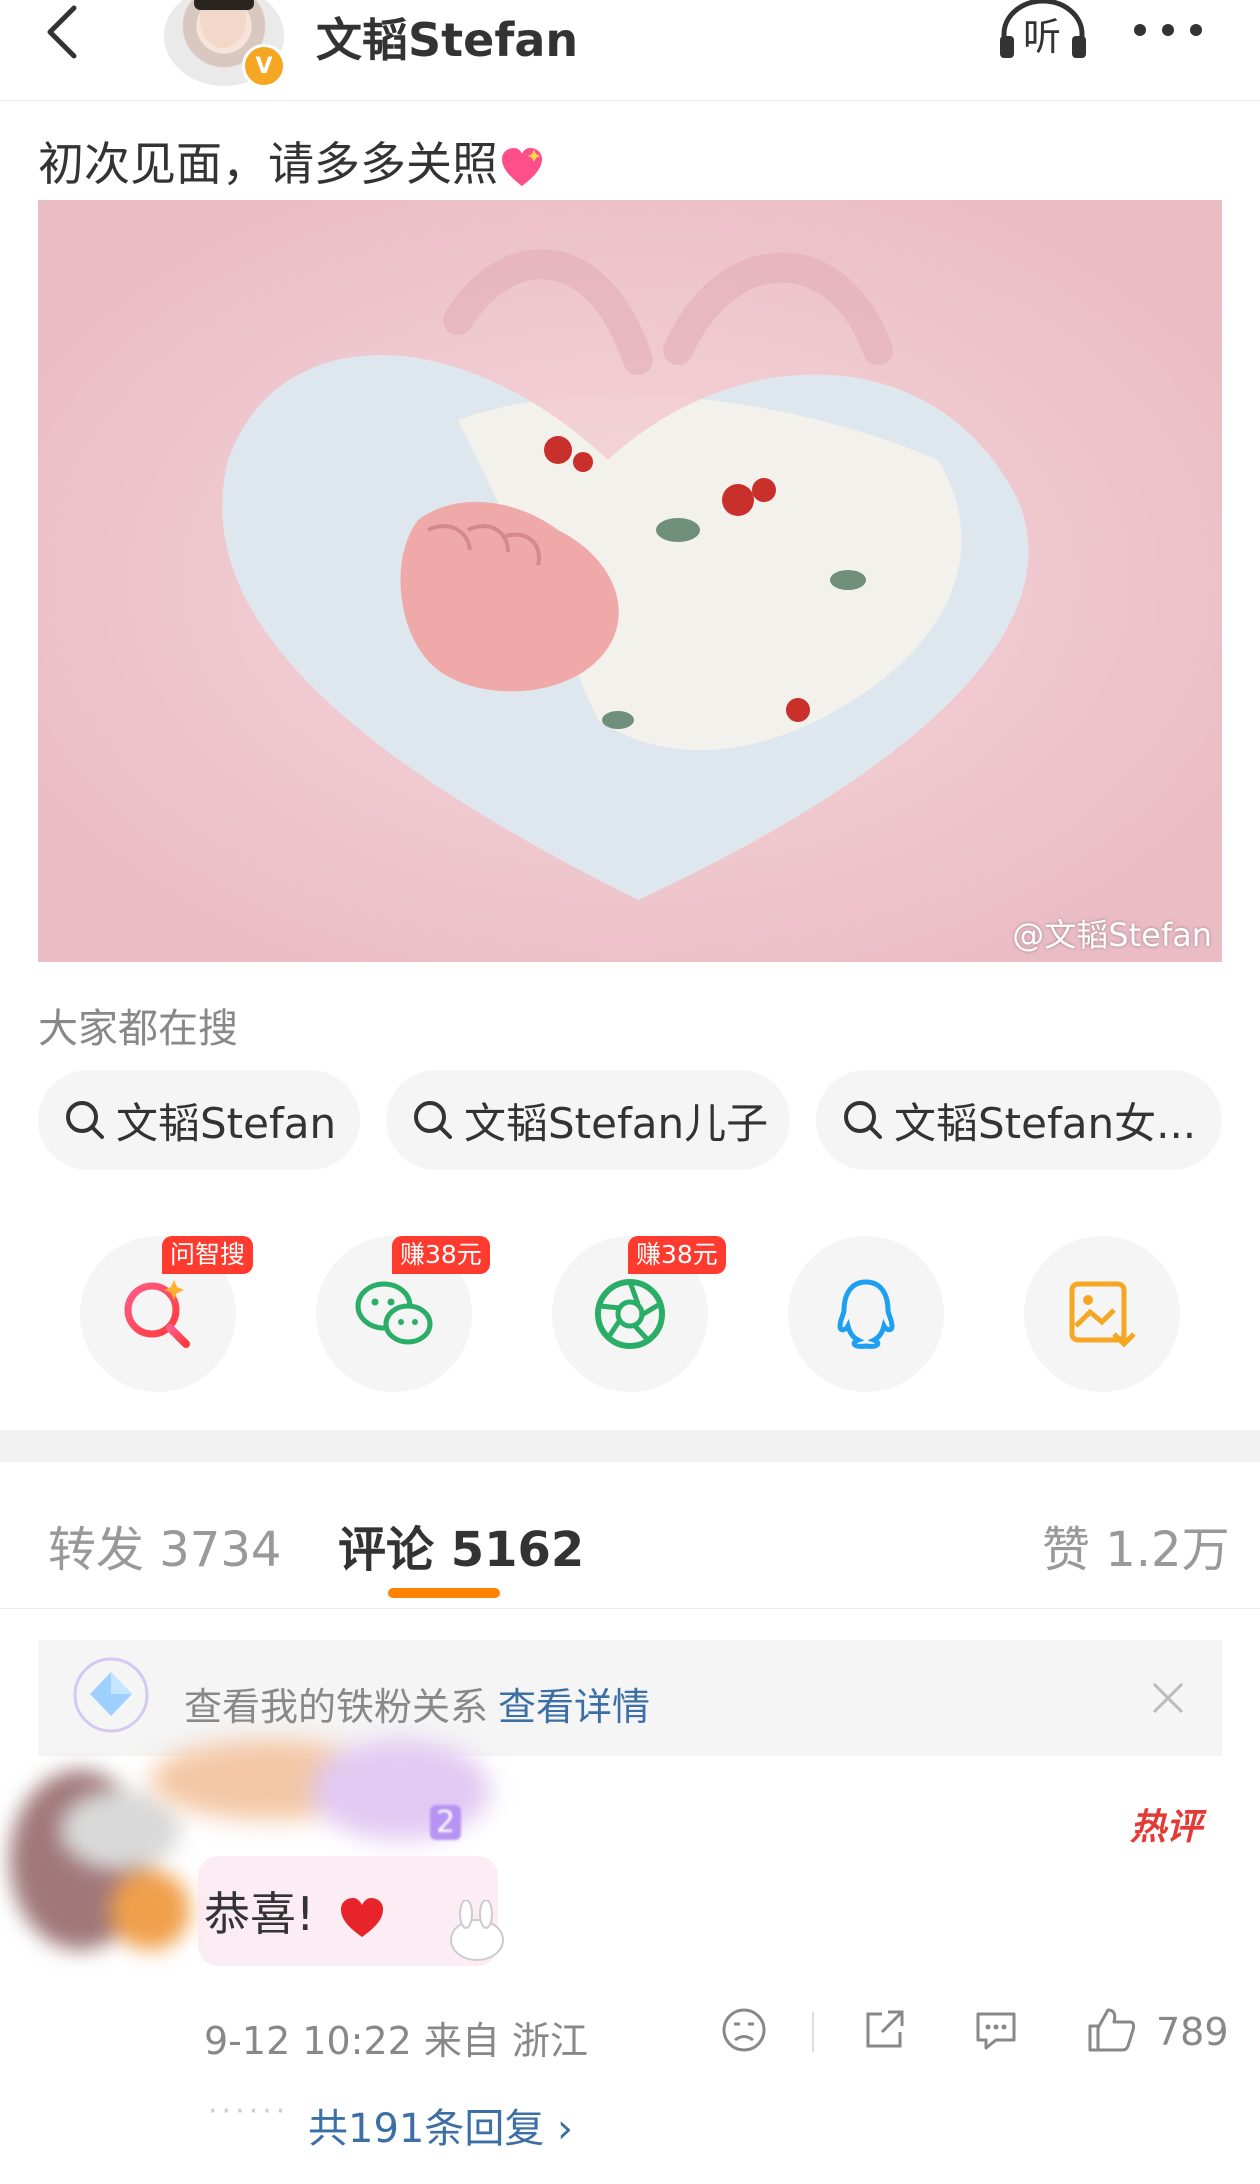  Describe the element at coordinates (744, 2030) in the screenshot. I see `dislike-face-icon` at that location.